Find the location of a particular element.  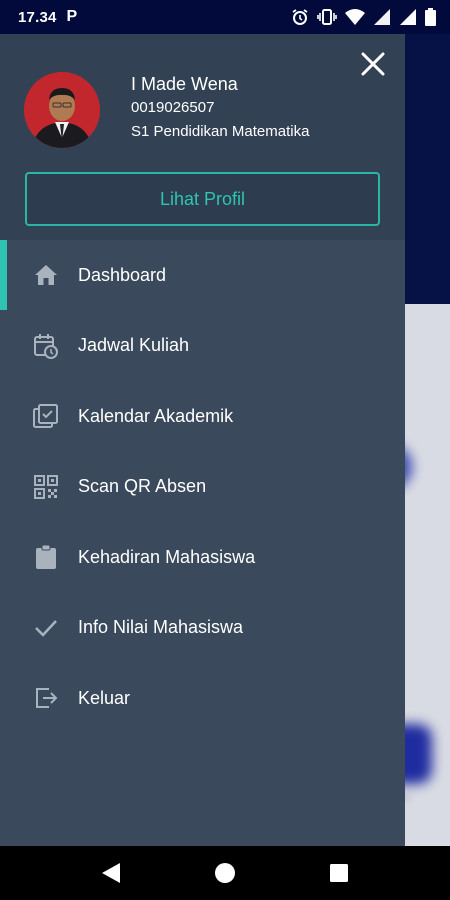

menu-label: Dashboard is located at coordinates (122, 274).